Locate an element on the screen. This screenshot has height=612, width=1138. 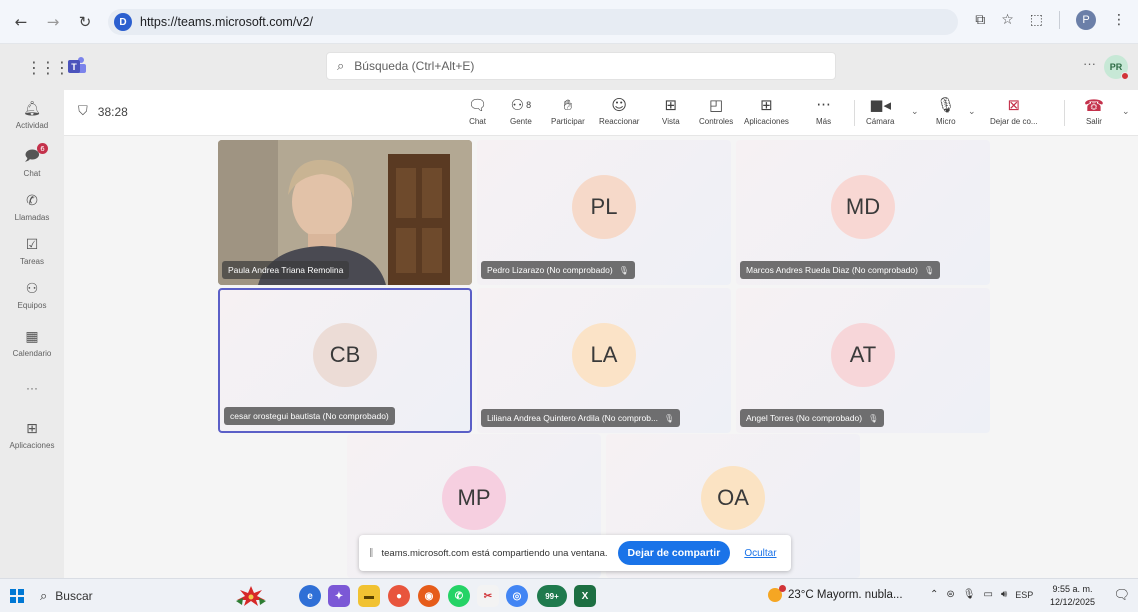
camera-icon: ■◂ is located at coordinates (880, 105).